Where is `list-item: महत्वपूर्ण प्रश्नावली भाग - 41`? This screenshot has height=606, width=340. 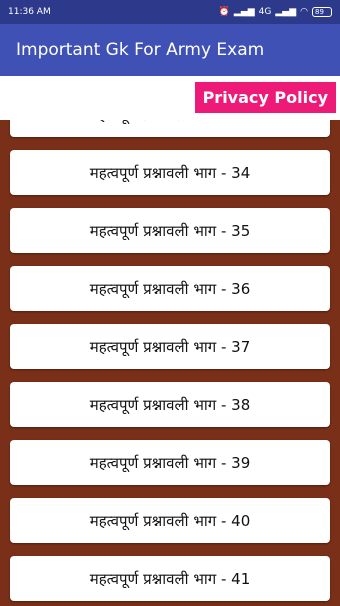
list-item: महत्वपूर्ण प्रश्नावली भाग - 41 is located at coordinates (170, 578).